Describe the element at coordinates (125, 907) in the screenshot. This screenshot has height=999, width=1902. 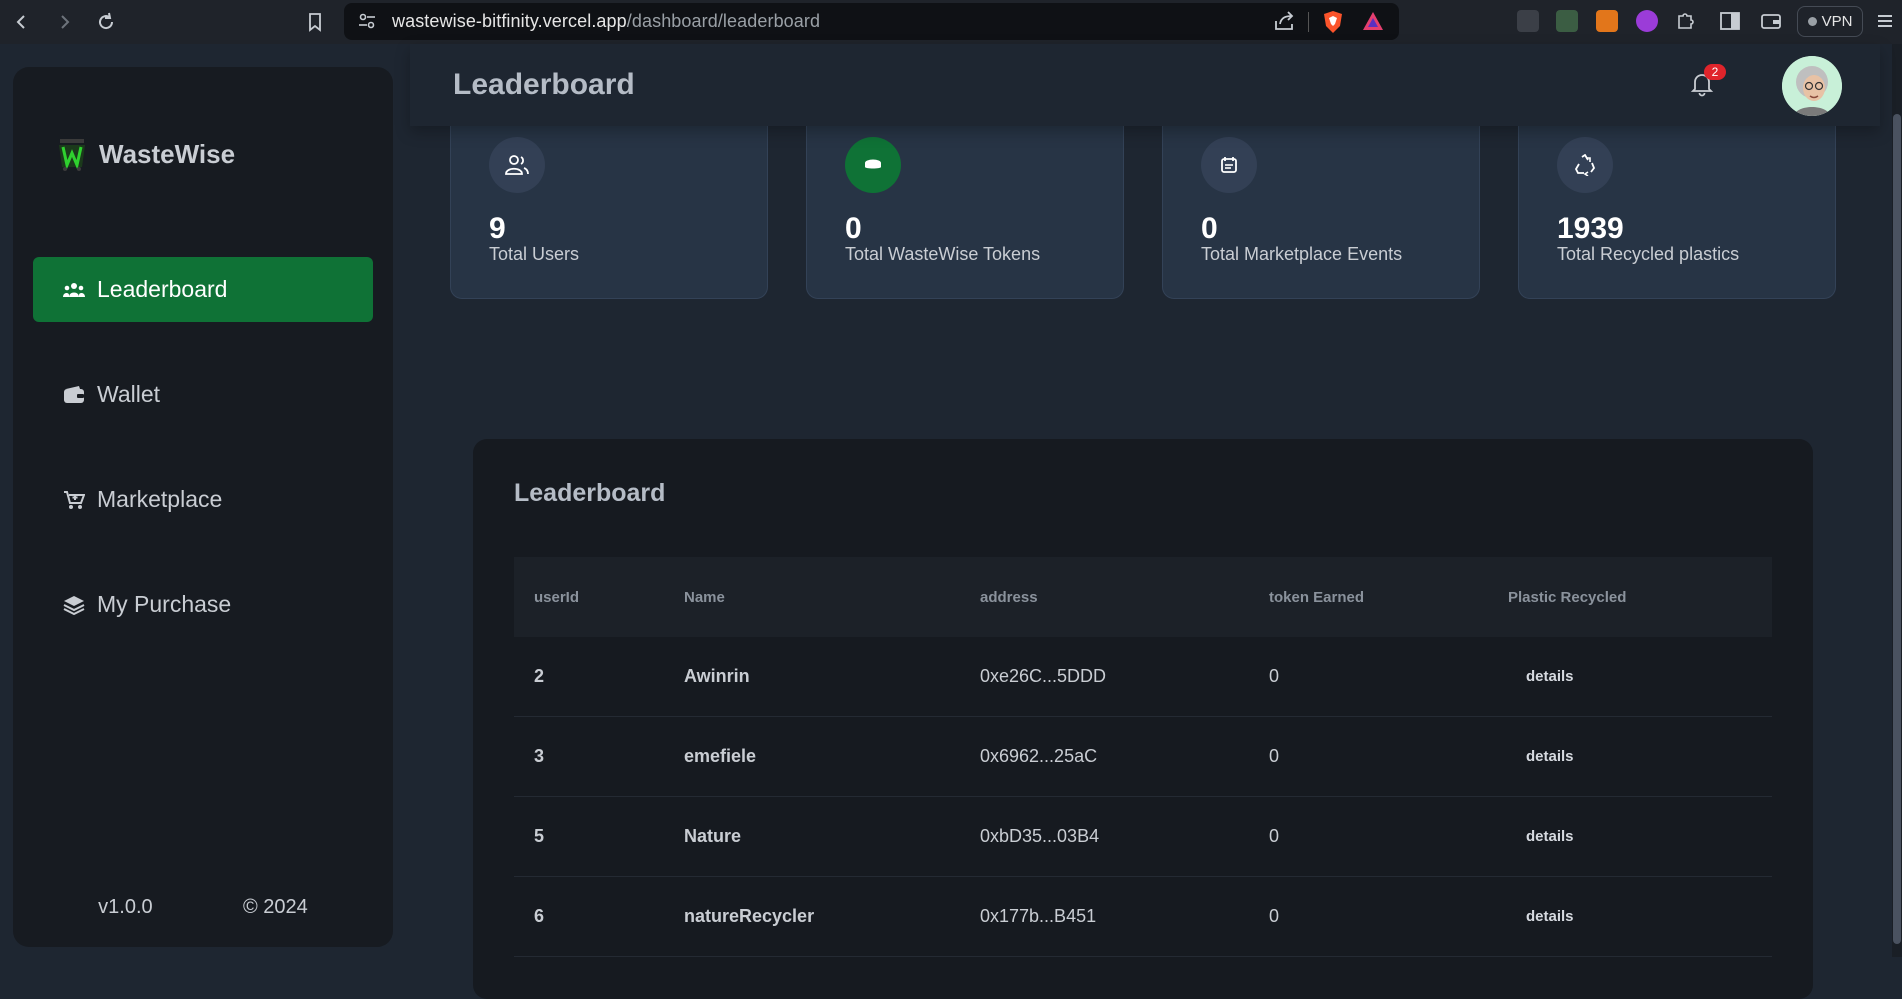
I see `version-label: v1.0.0` at that location.